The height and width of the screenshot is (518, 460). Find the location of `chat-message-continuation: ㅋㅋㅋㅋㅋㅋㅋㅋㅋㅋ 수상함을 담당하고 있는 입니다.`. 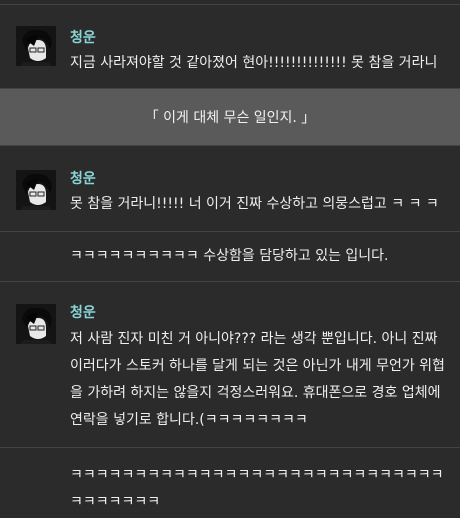

chat-message-continuation: ㅋㅋㅋㅋㅋㅋㅋㅋㅋㅋ 수상함을 담당하고 있는 입니다. is located at coordinates (230, 257).